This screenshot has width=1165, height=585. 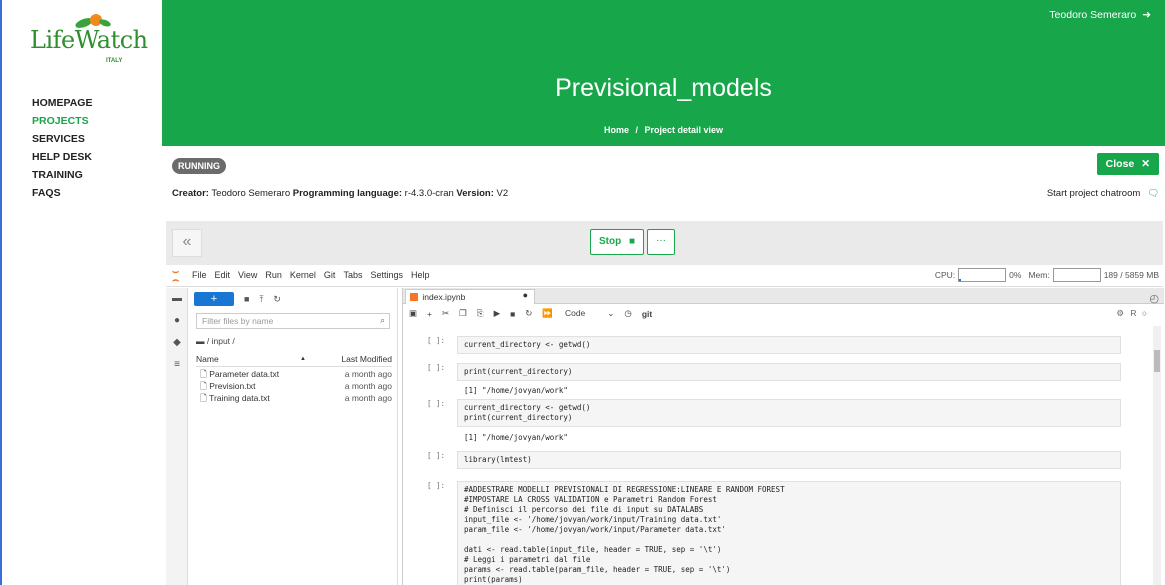 What do you see at coordinates (783, 296) in the screenshot?
I see `tab-bar: index.ipynb ●` at bounding box center [783, 296].